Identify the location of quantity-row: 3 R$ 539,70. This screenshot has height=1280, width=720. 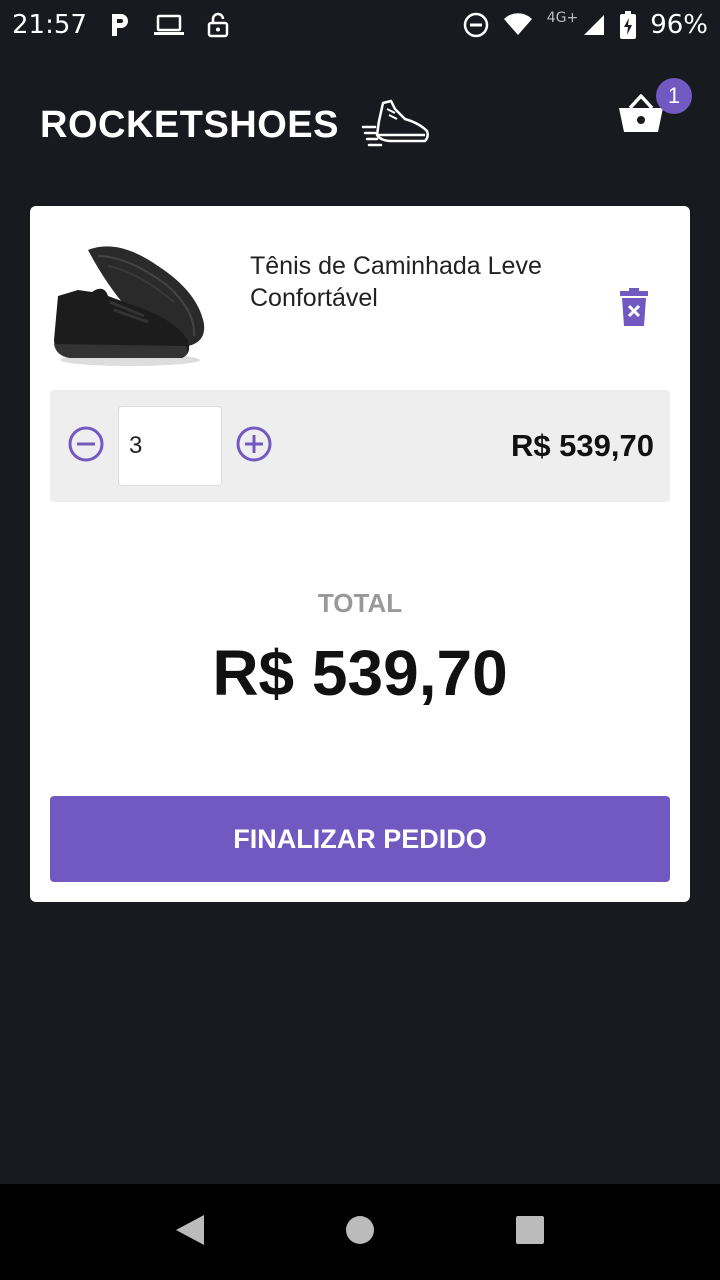
(360, 446).